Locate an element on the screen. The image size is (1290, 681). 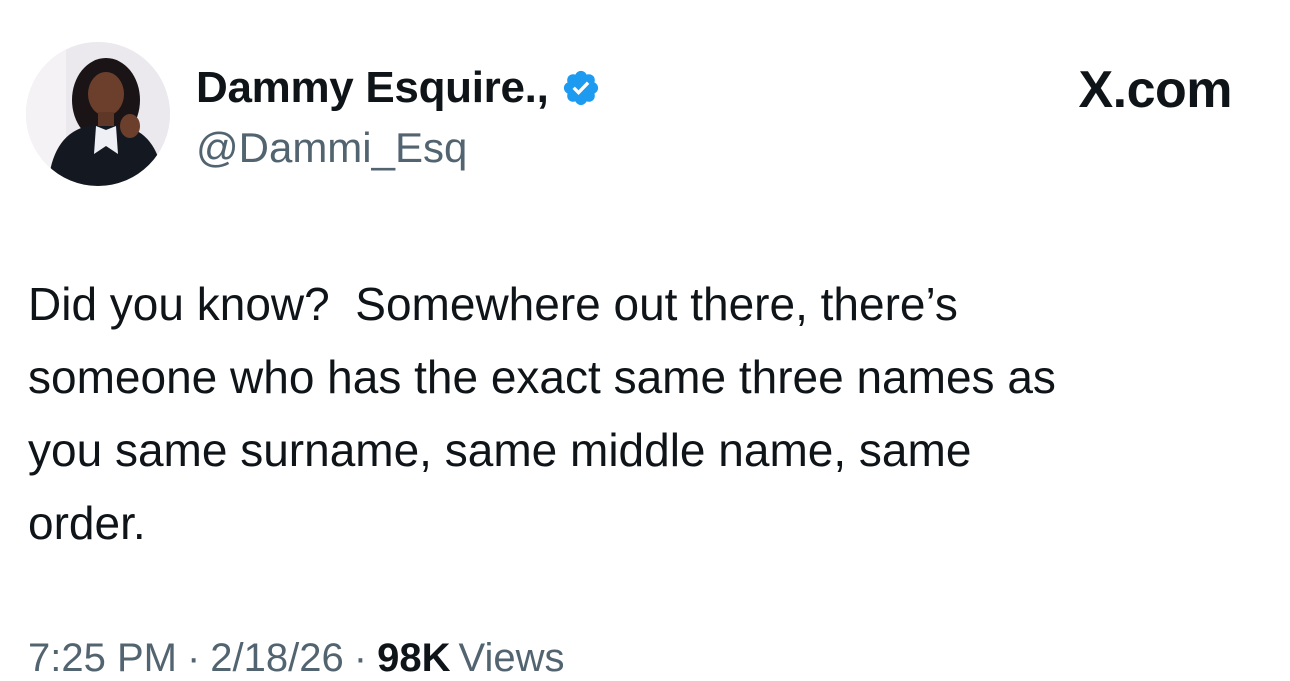
brand-logo: X.com is located at coordinates (1155, 90).